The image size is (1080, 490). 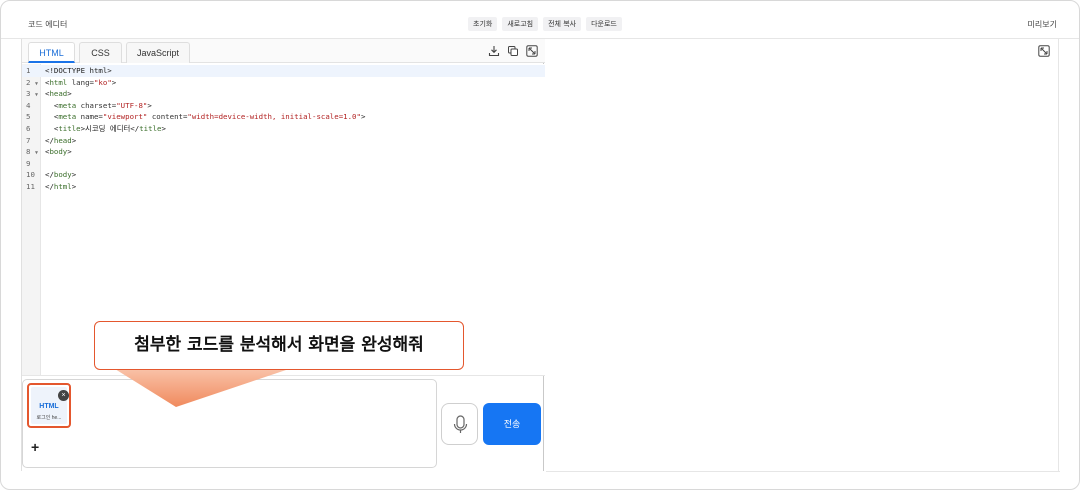 I want to click on code-line: 11 </html>, so click(x=283, y=187).